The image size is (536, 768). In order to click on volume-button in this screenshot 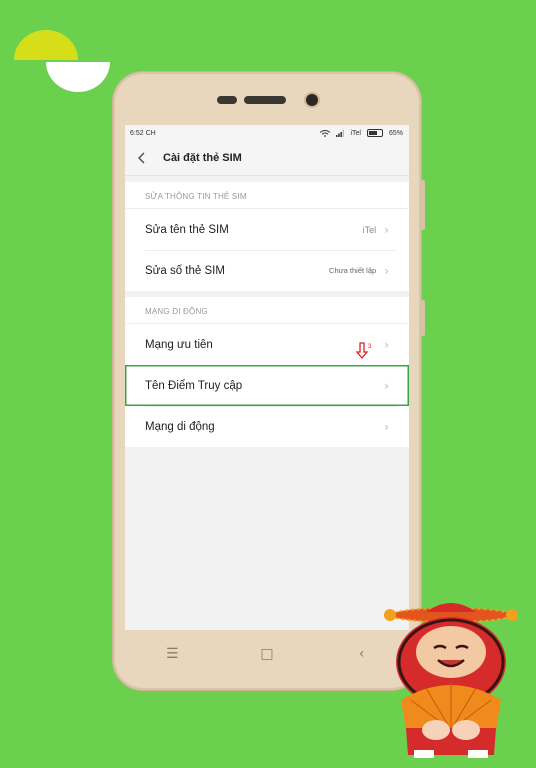, I will do `click(423, 205)`.